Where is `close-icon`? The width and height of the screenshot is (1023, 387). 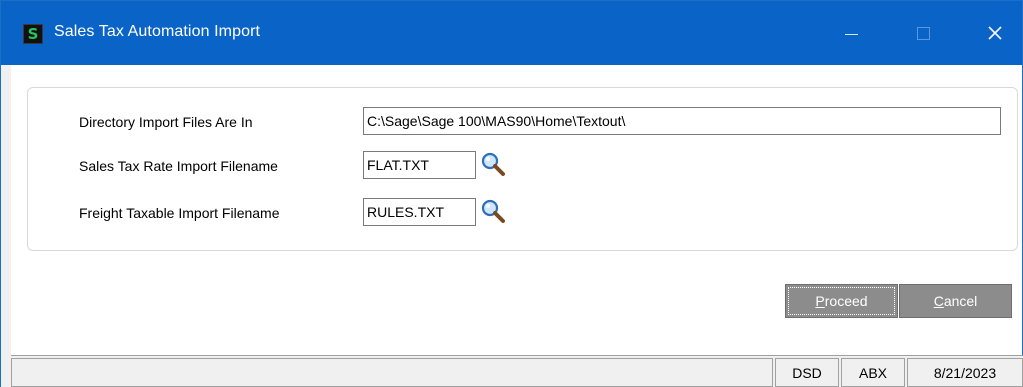
close-icon is located at coordinates (995, 33).